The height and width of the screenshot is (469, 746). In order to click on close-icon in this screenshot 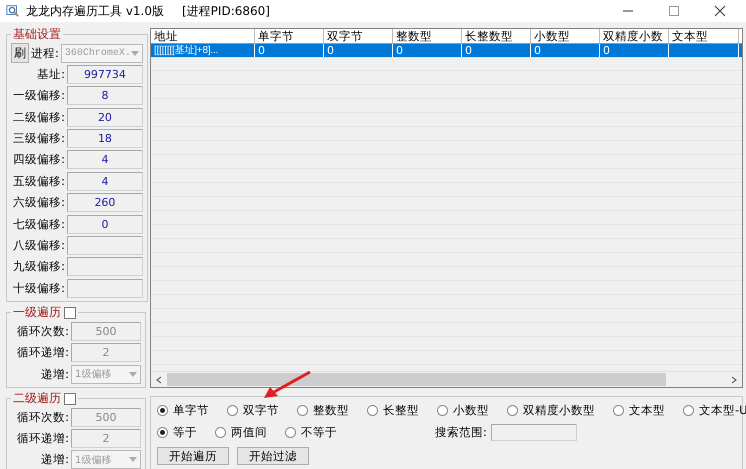, I will do `click(720, 11)`.